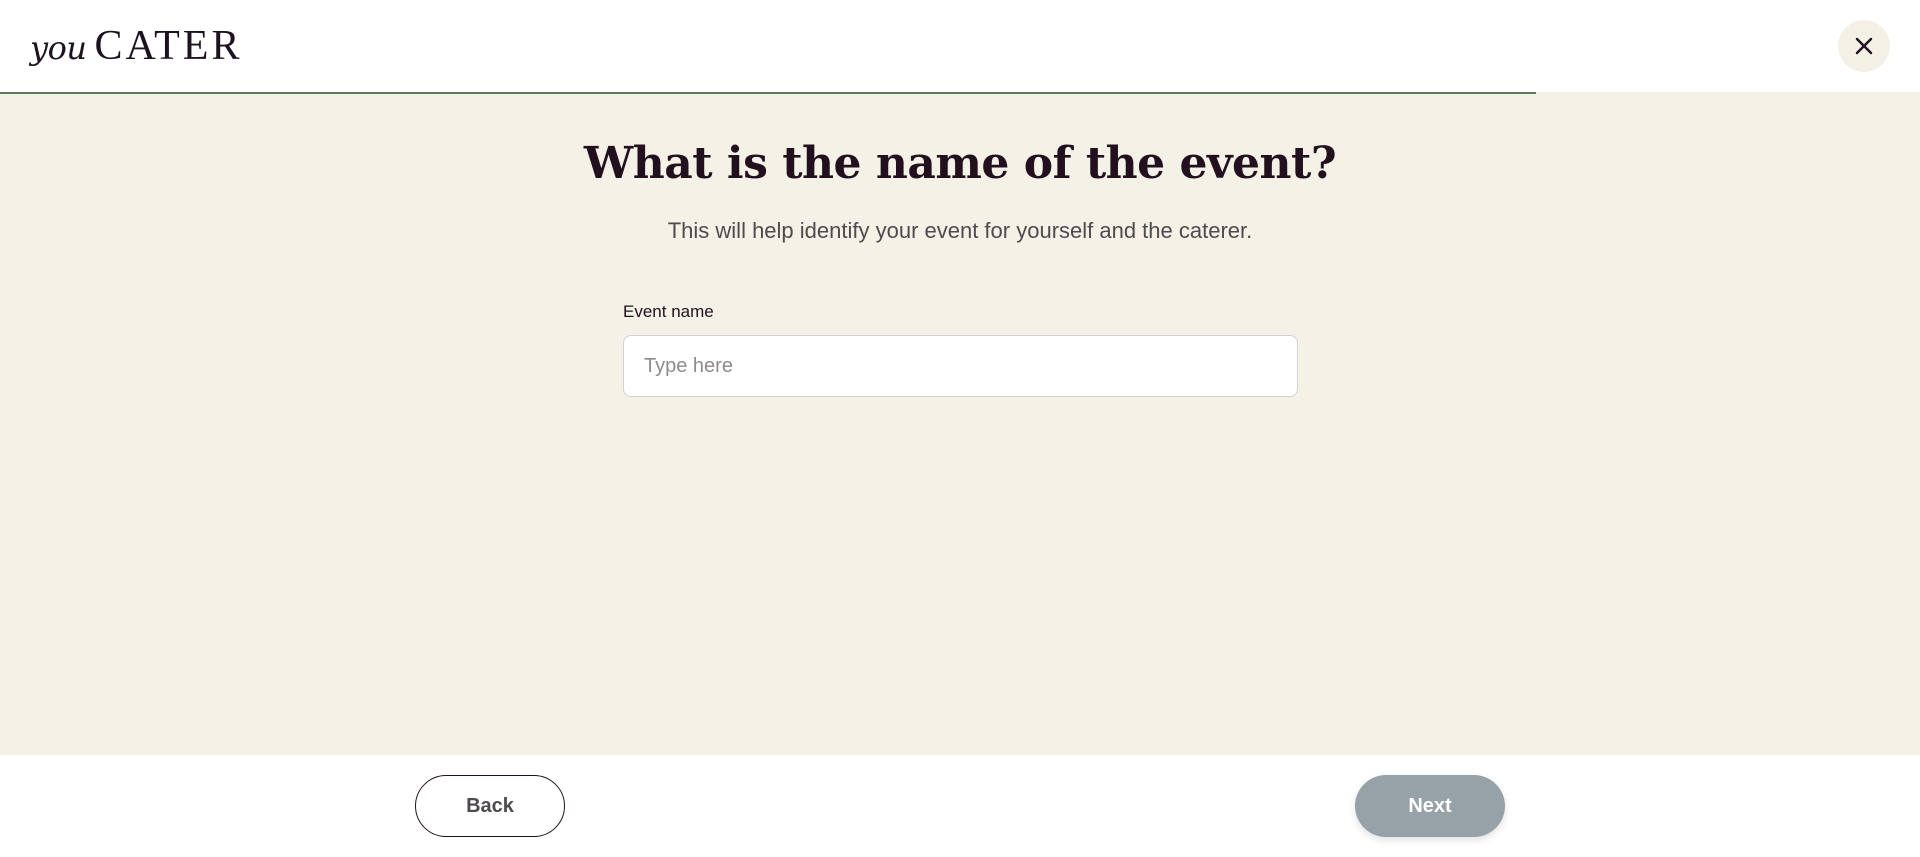 The width and height of the screenshot is (1920, 857). I want to click on header: you CATER, so click(960, 46).